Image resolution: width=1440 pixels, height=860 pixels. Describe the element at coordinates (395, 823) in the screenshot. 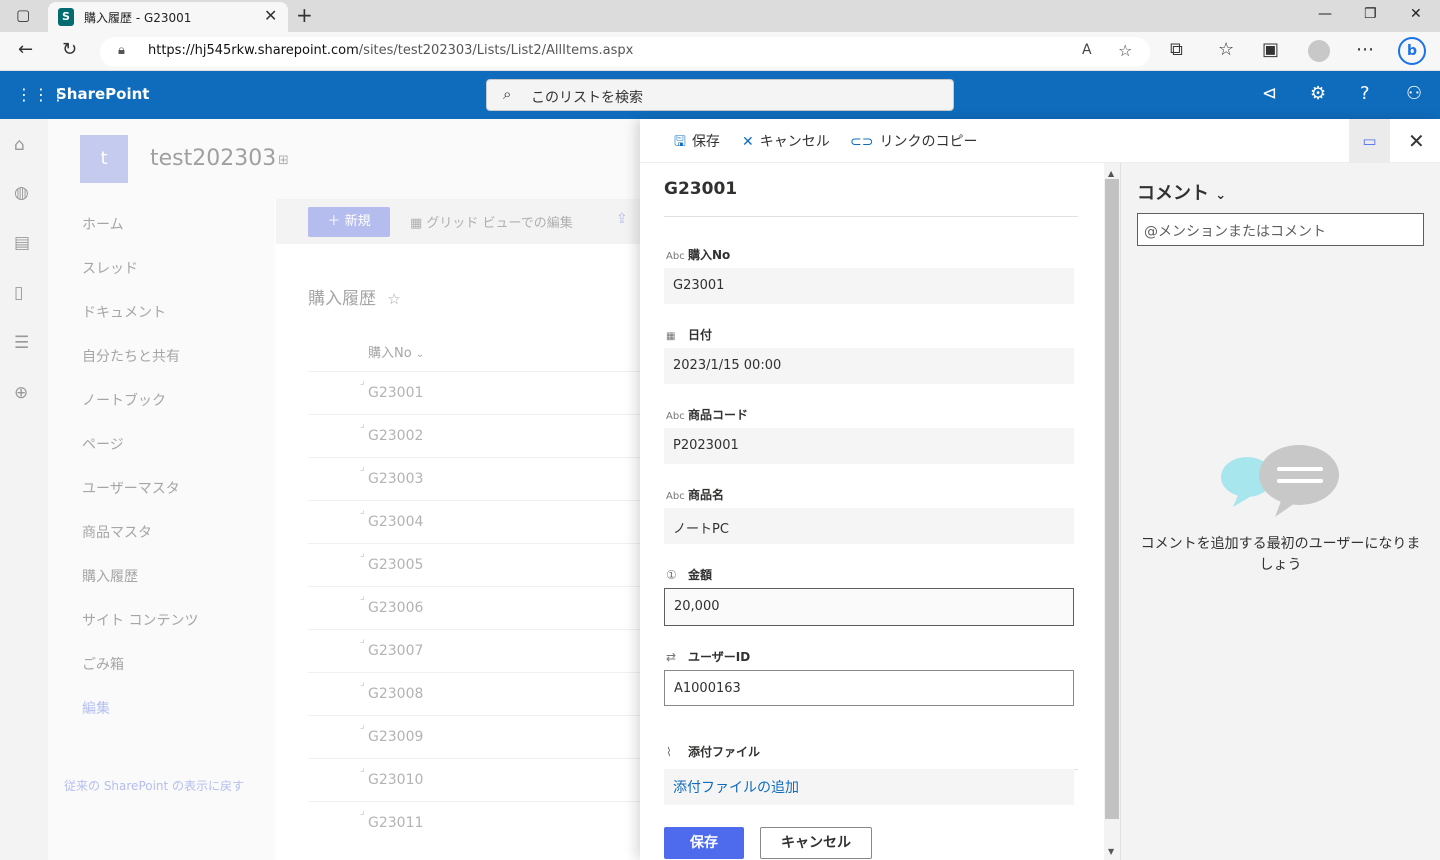

I see `row-purchase-no: G23011` at that location.